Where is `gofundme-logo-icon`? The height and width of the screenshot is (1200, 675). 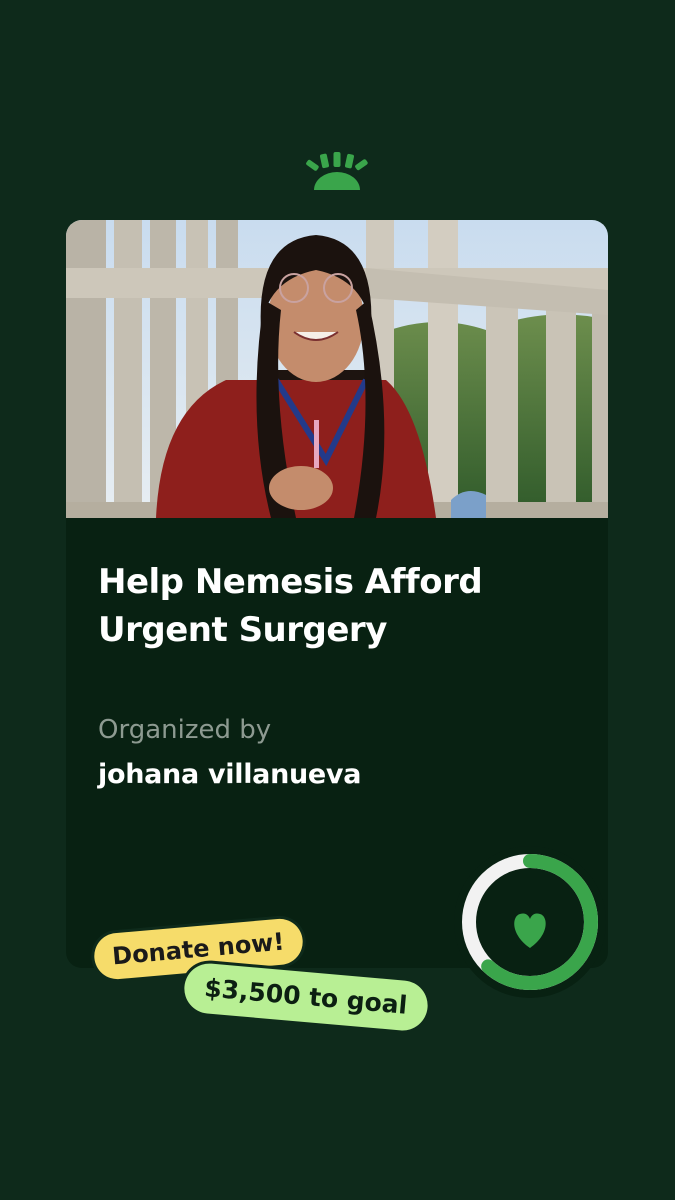 gofundme-logo-icon is located at coordinates (337, 171).